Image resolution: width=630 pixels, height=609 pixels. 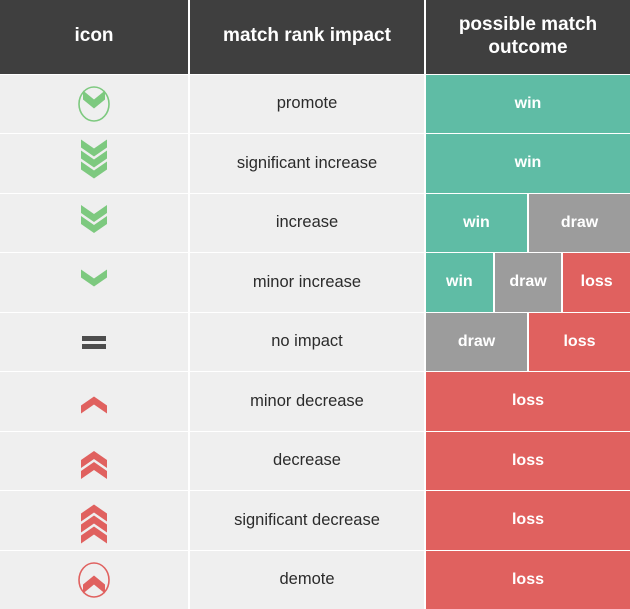 What do you see at coordinates (307, 460) in the screenshot?
I see `match-rank-impact-label: decrease` at bounding box center [307, 460].